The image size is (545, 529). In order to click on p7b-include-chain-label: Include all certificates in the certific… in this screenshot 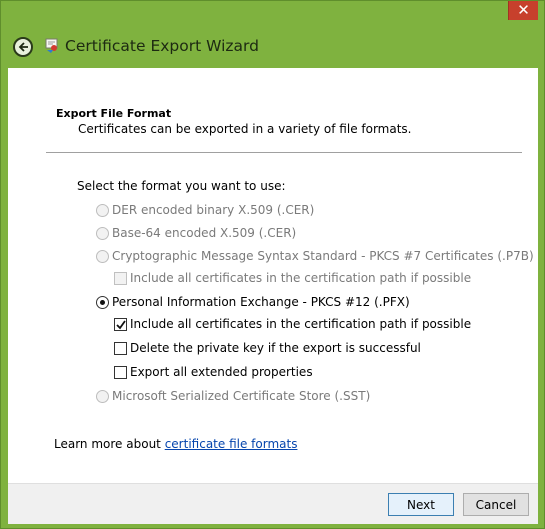, I will do `click(301, 278)`.